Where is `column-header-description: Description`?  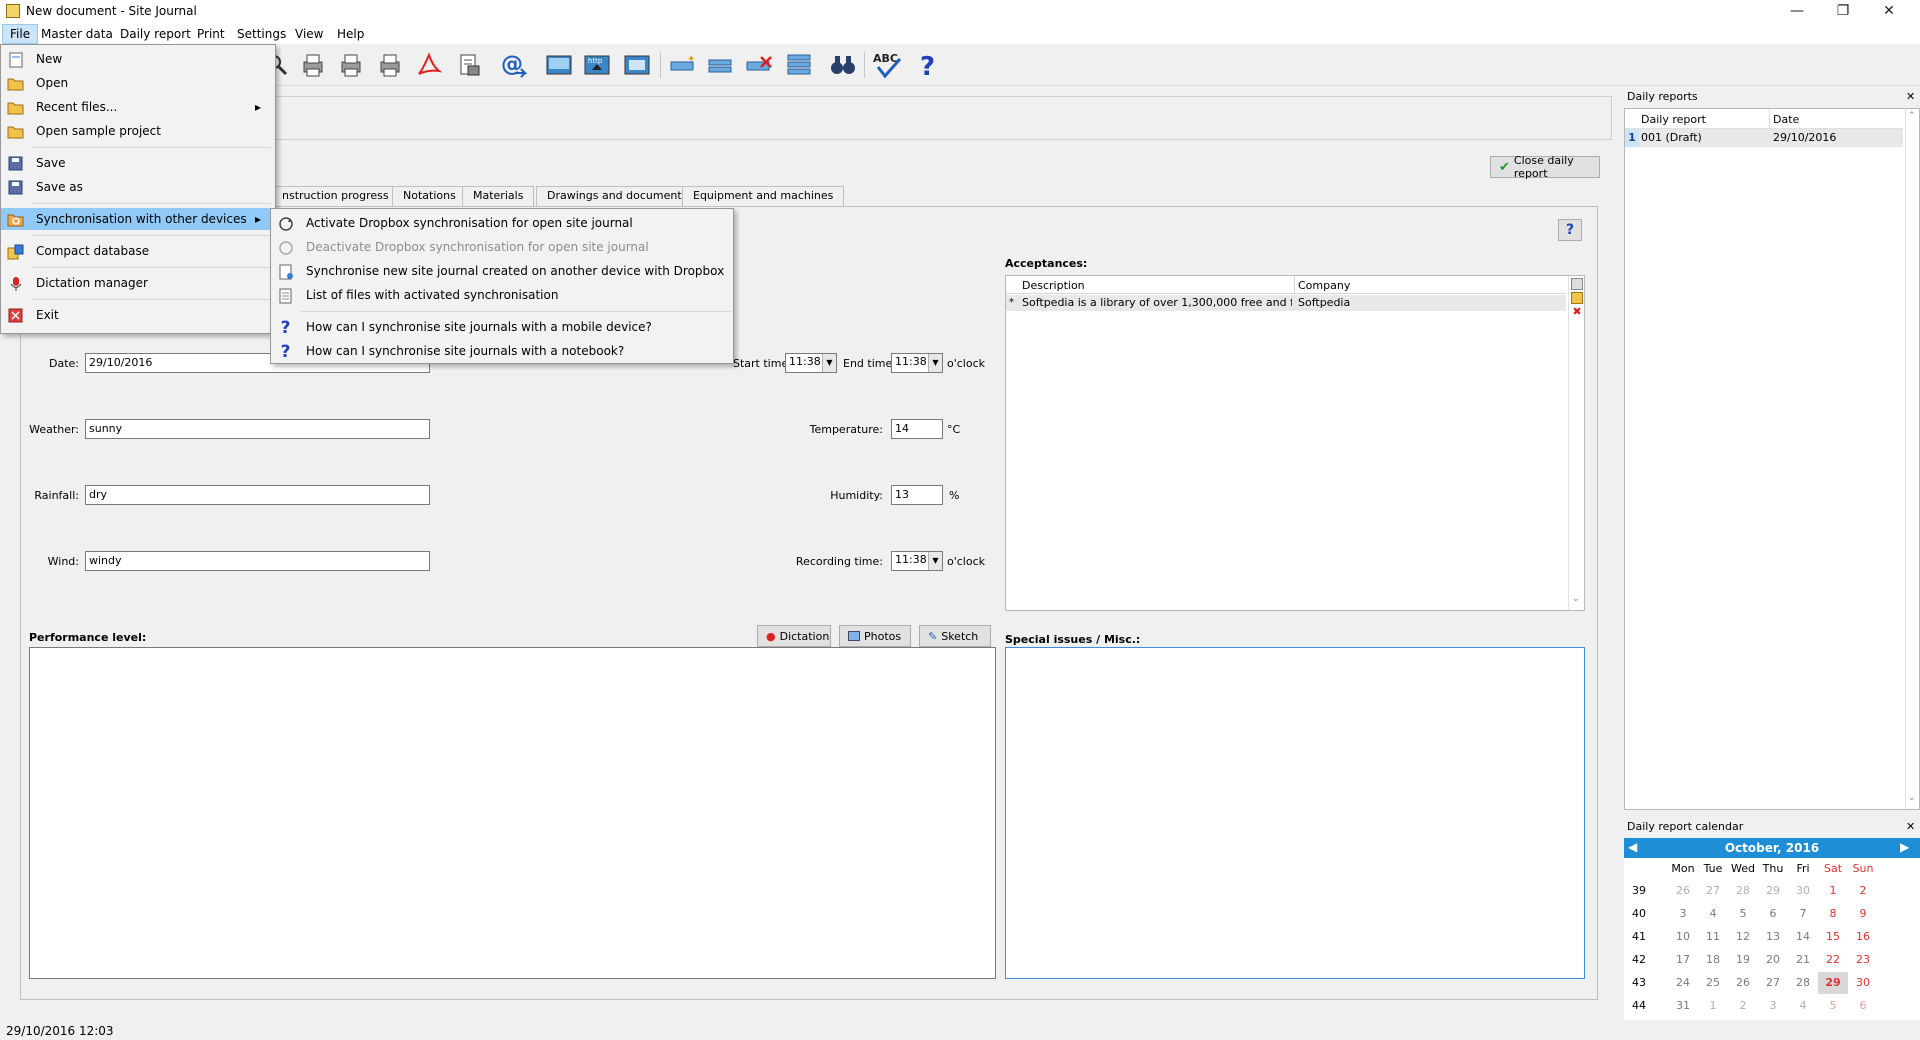
column-header-description: Description is located at coordinates (1053, 285).